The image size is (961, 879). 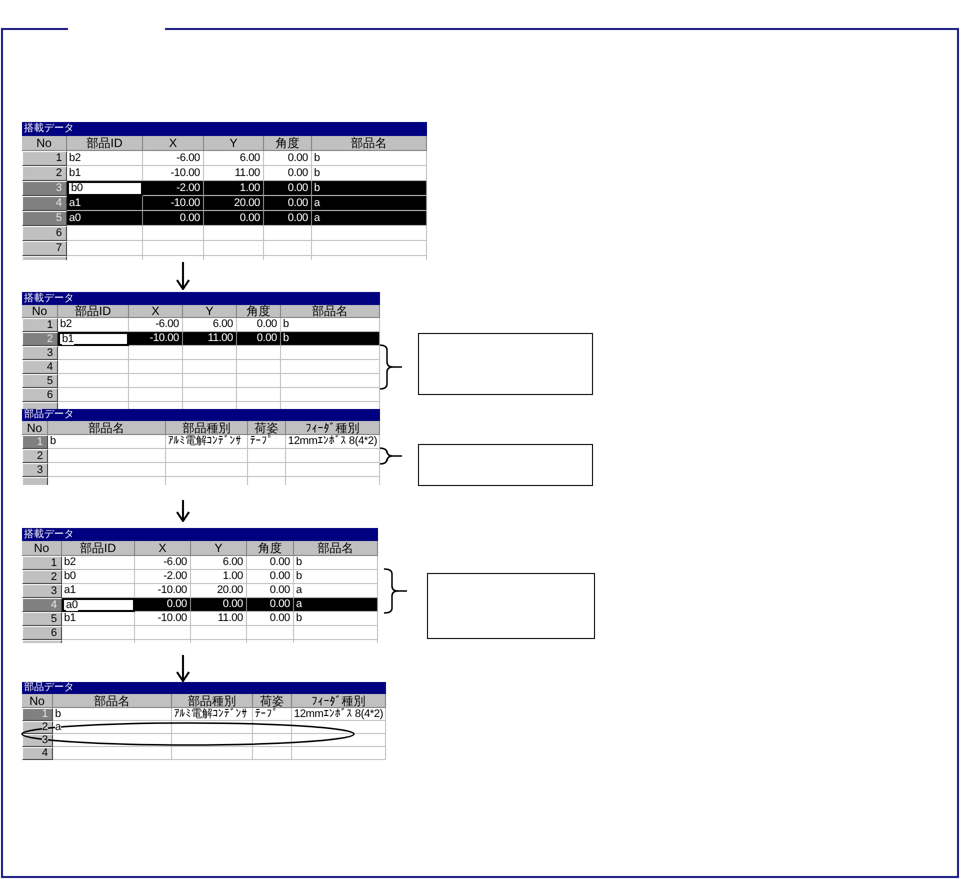 I want to click on table-row: 5, so click(x=201, y=381).